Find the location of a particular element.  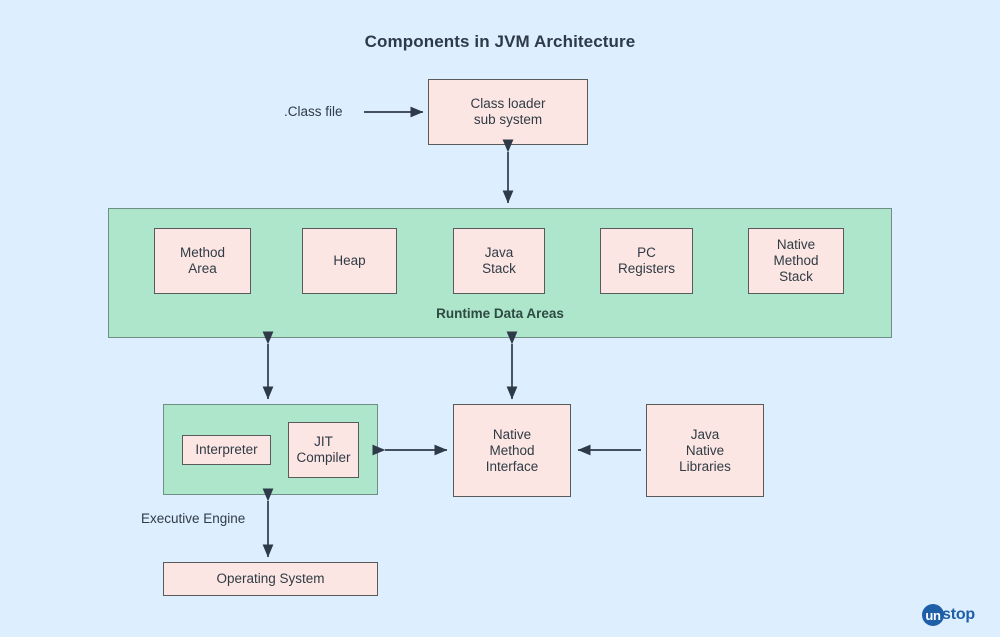

jit-compiler-box: JIT Compiler is located at coordinates (323, 450).